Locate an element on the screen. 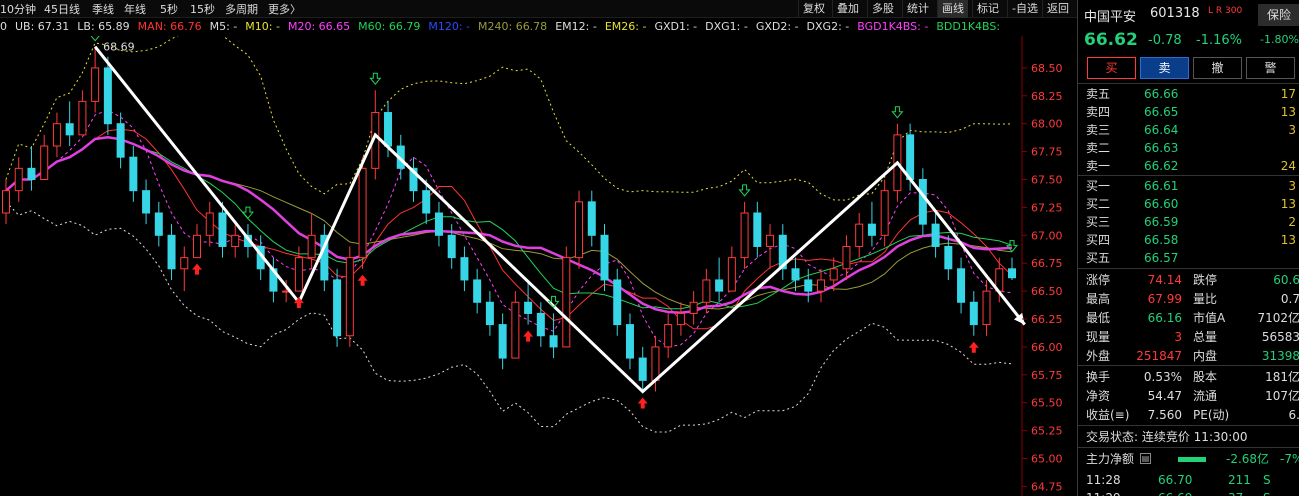  sector-button: 保险 is located at coordinates (1278, 15).